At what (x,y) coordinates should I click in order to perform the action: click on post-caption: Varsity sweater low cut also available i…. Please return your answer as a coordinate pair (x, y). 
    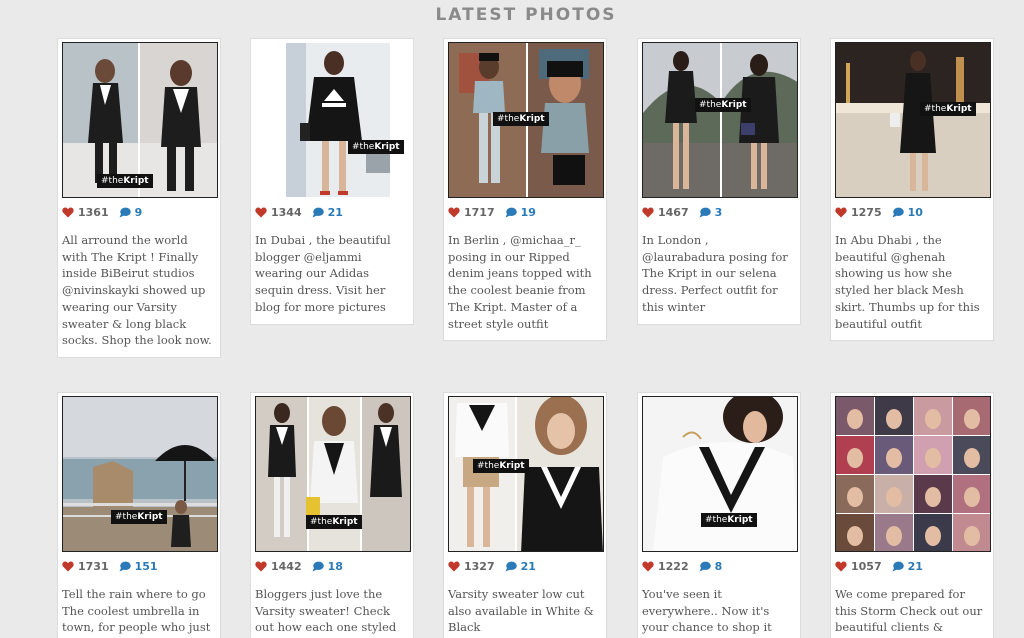
    Looking at the image, I should click on (521, 611).